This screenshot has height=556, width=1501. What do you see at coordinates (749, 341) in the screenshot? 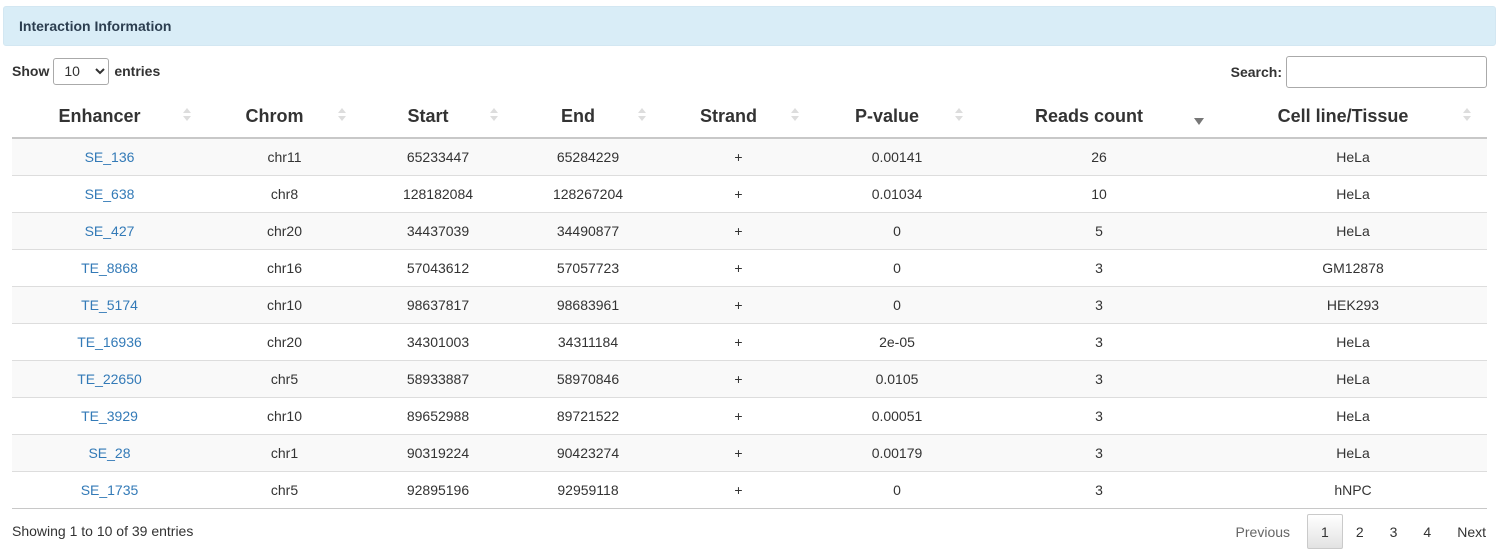
I see `table-row: TE_16936 chr20 34301003 34311184 +2e-05 3 HeLa` at bounding box center [749, 341].